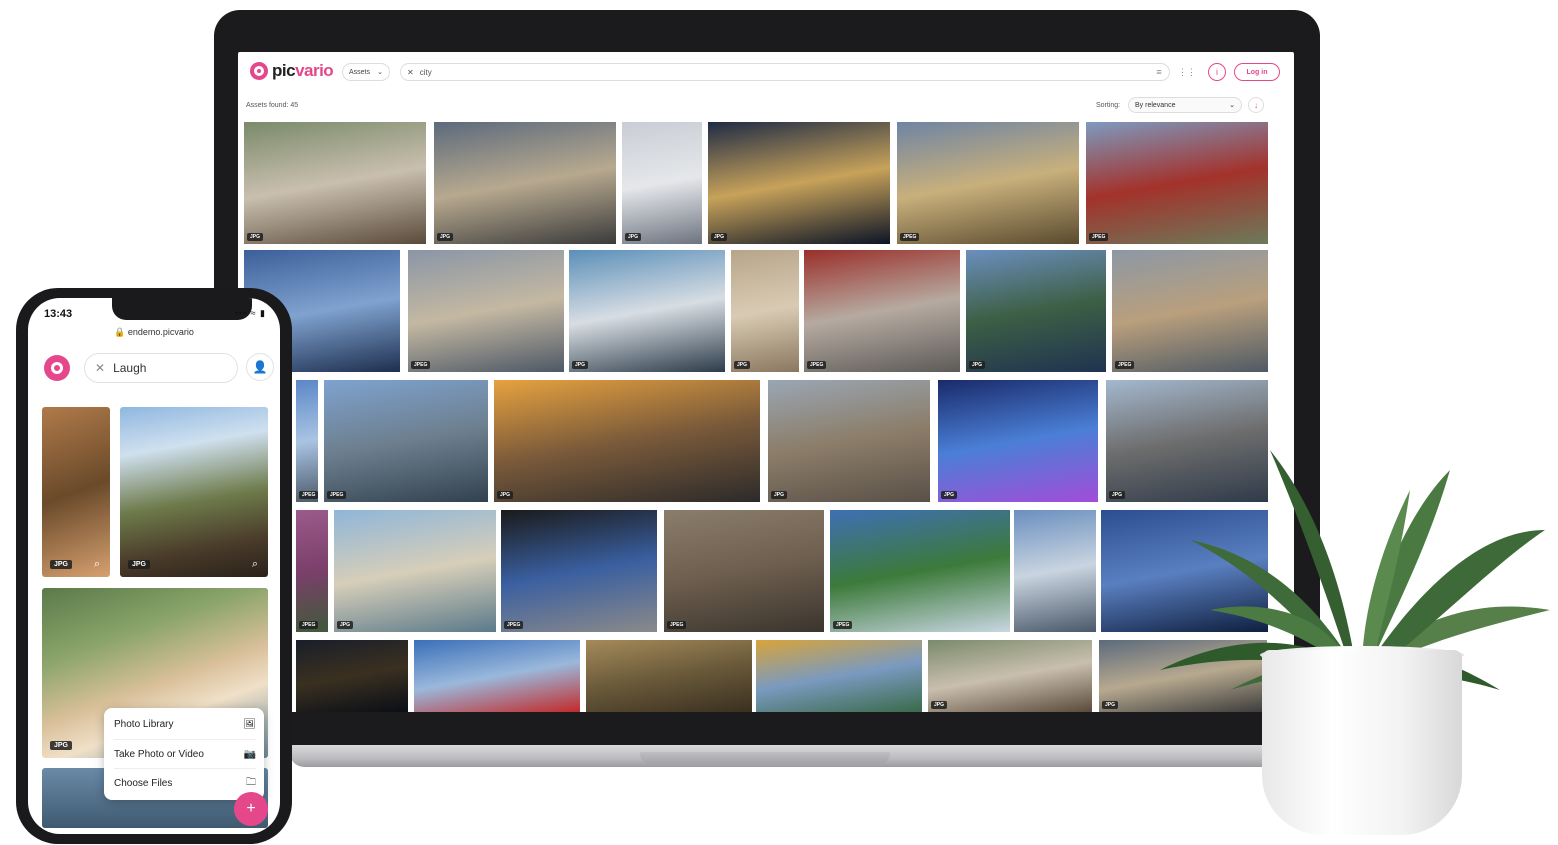  What do you see at coordinates (360, 72) in the screenshot?
I see `scope-label: Assets` at bounding box center [360, 72].